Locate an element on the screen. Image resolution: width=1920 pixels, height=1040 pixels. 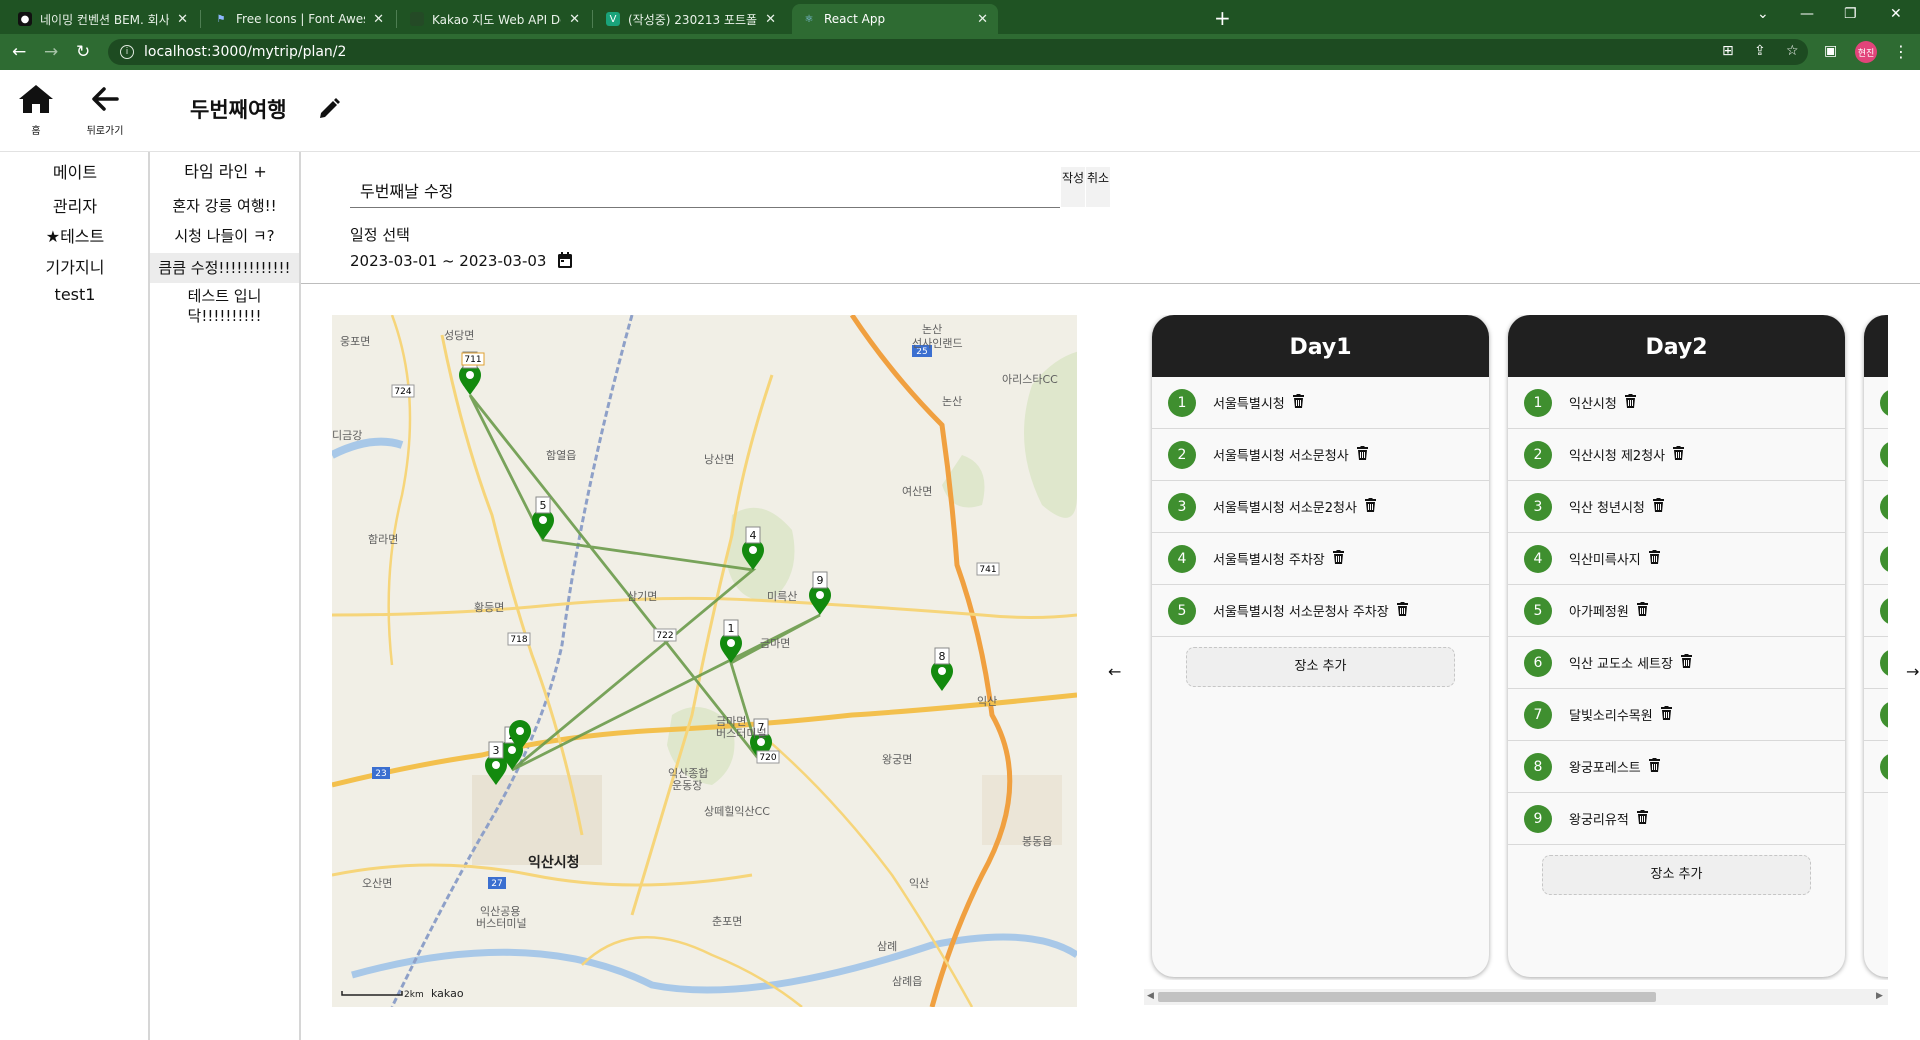
mate-item: 관리자 is located at coordinates (75, 205).